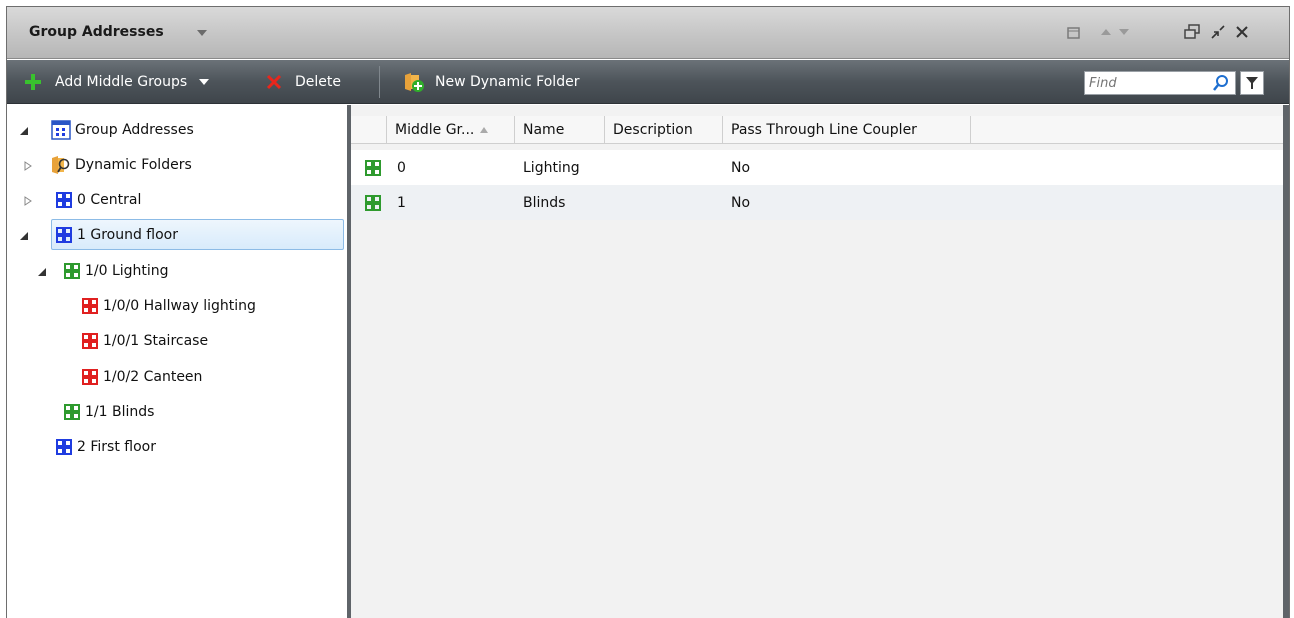 The image size is (1294, 618). What do you see at coordinates (204, 82) in the screenshot?
I see `chevron-down-icon` at bounding box center [204, 82].